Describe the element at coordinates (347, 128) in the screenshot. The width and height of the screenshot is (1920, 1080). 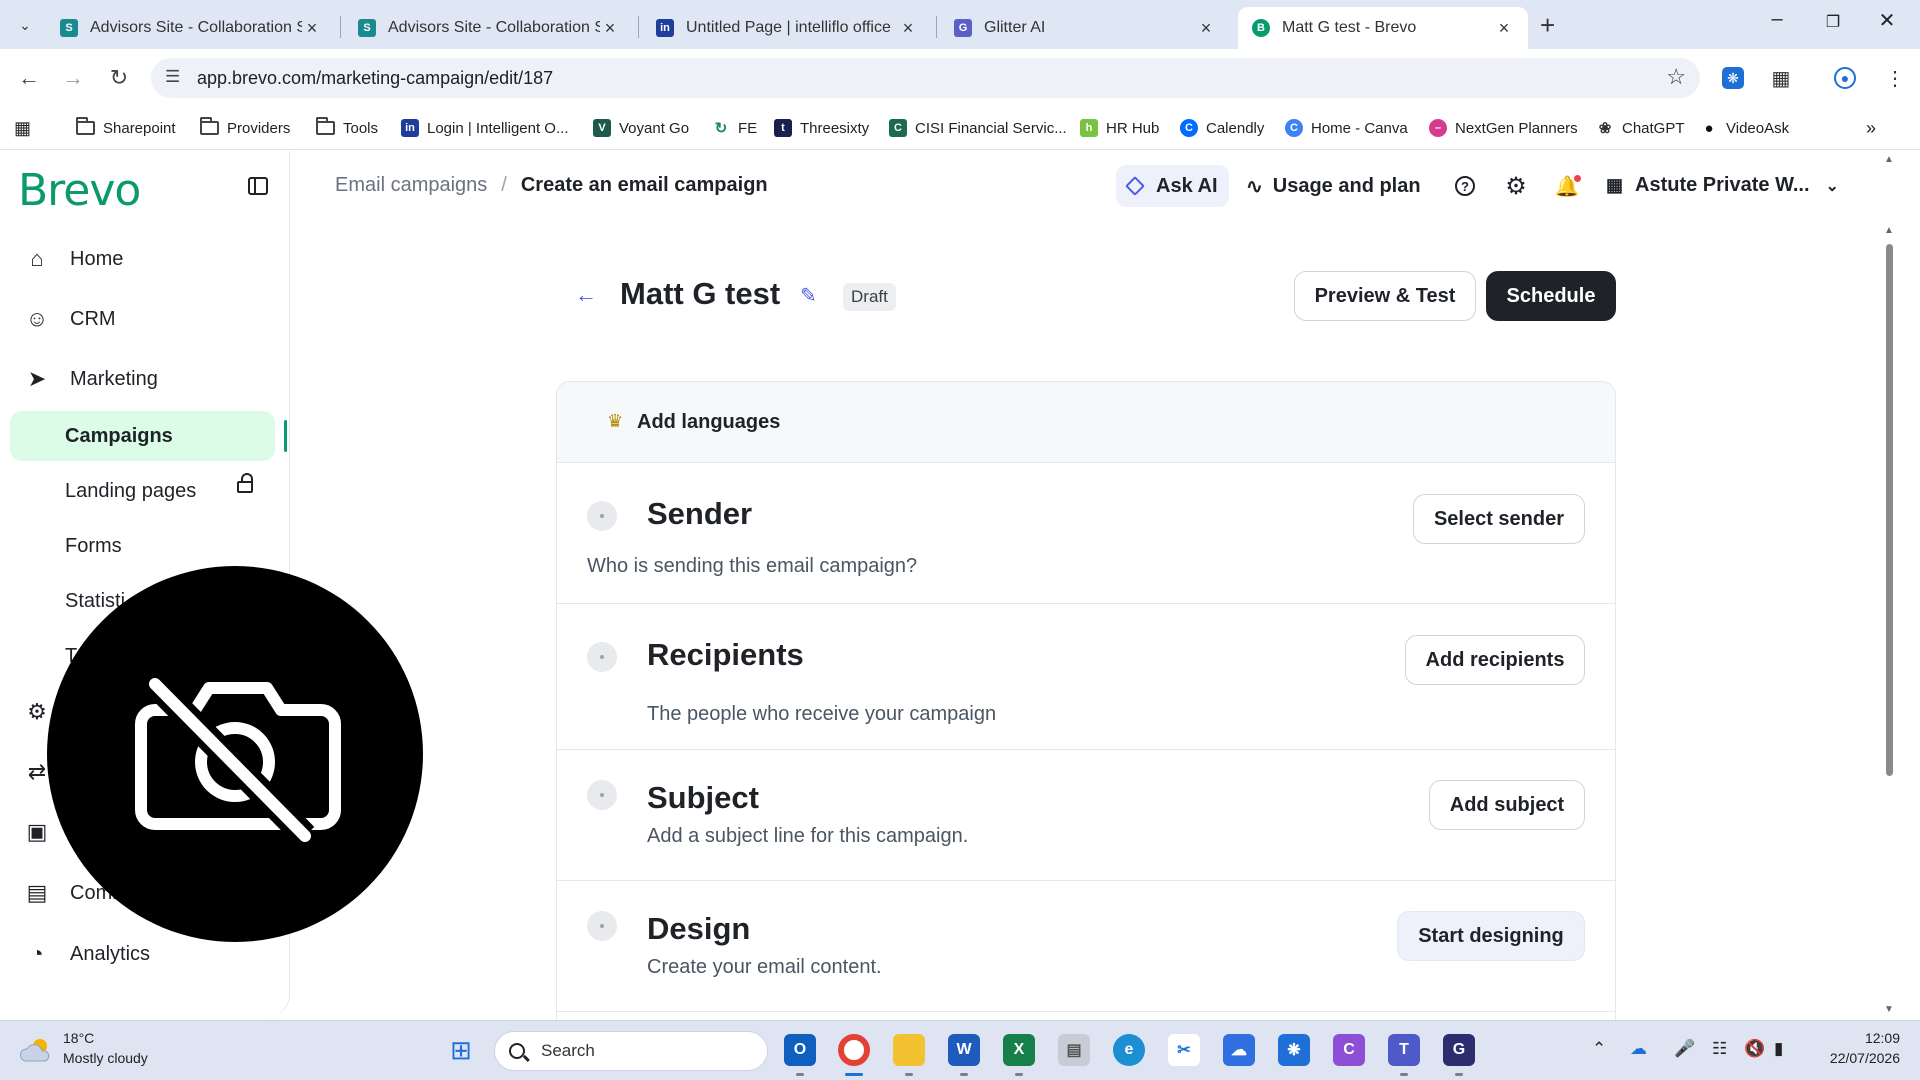
I see `bookmark-tools: Tools` at that location.